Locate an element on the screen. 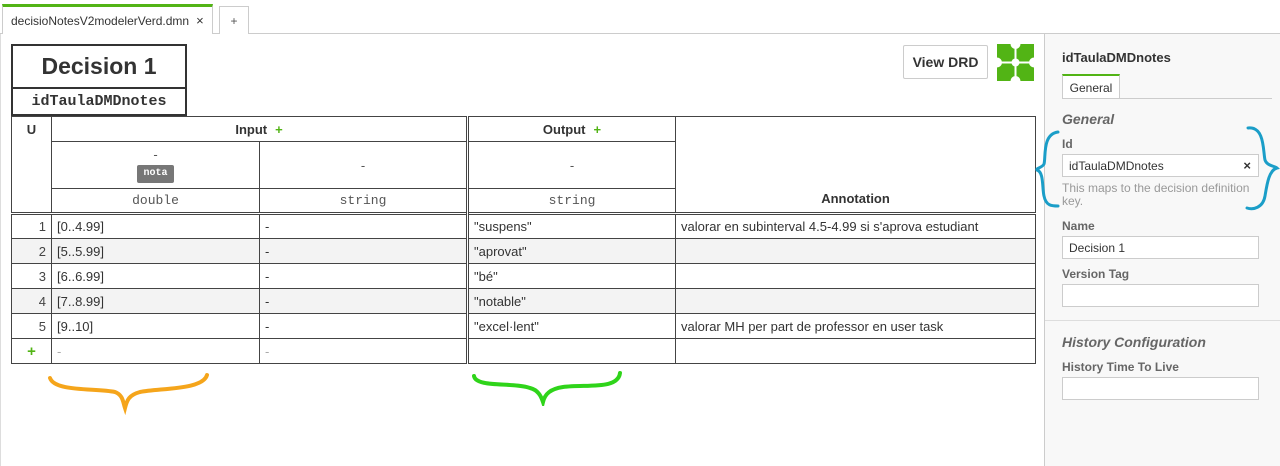 This screenshot has width=1280, height=466. input-1-cell: - is located at coordinates (155, 351).